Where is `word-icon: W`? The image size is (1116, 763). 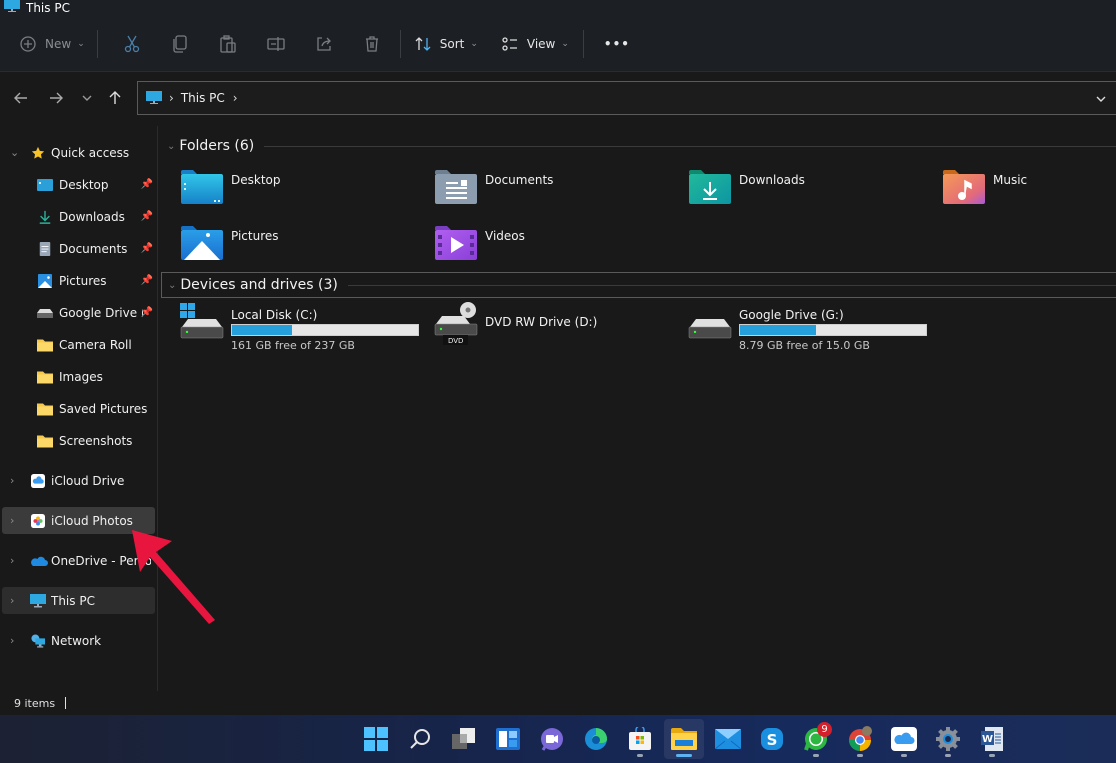 word-icon: W is located at coordinates (992, 739).